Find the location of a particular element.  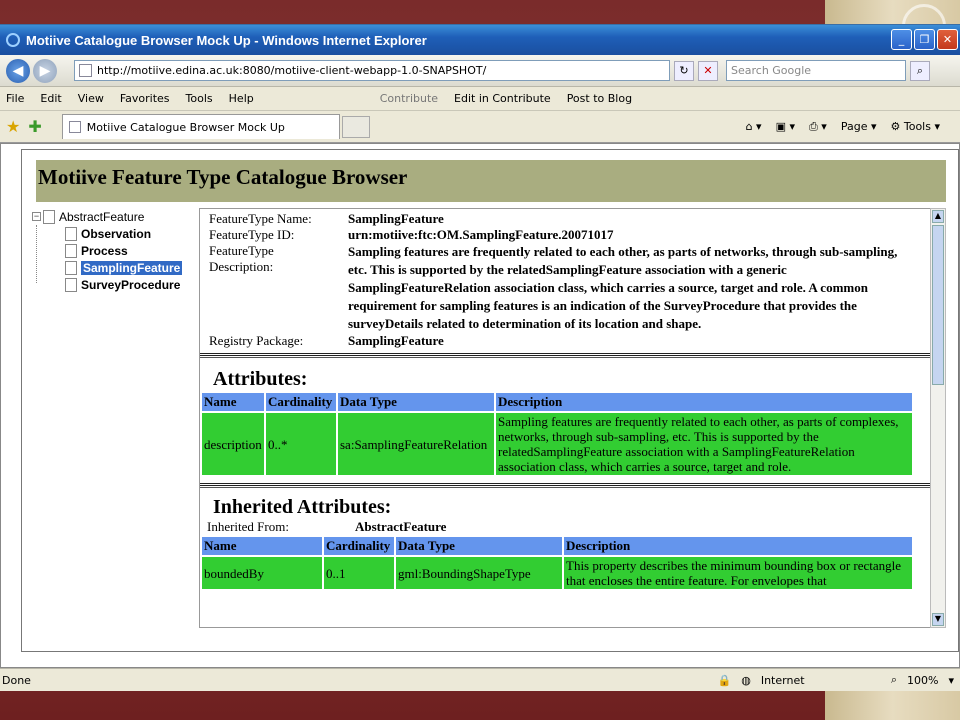

forward-button: ▶ is located at coordinates (45, 70).